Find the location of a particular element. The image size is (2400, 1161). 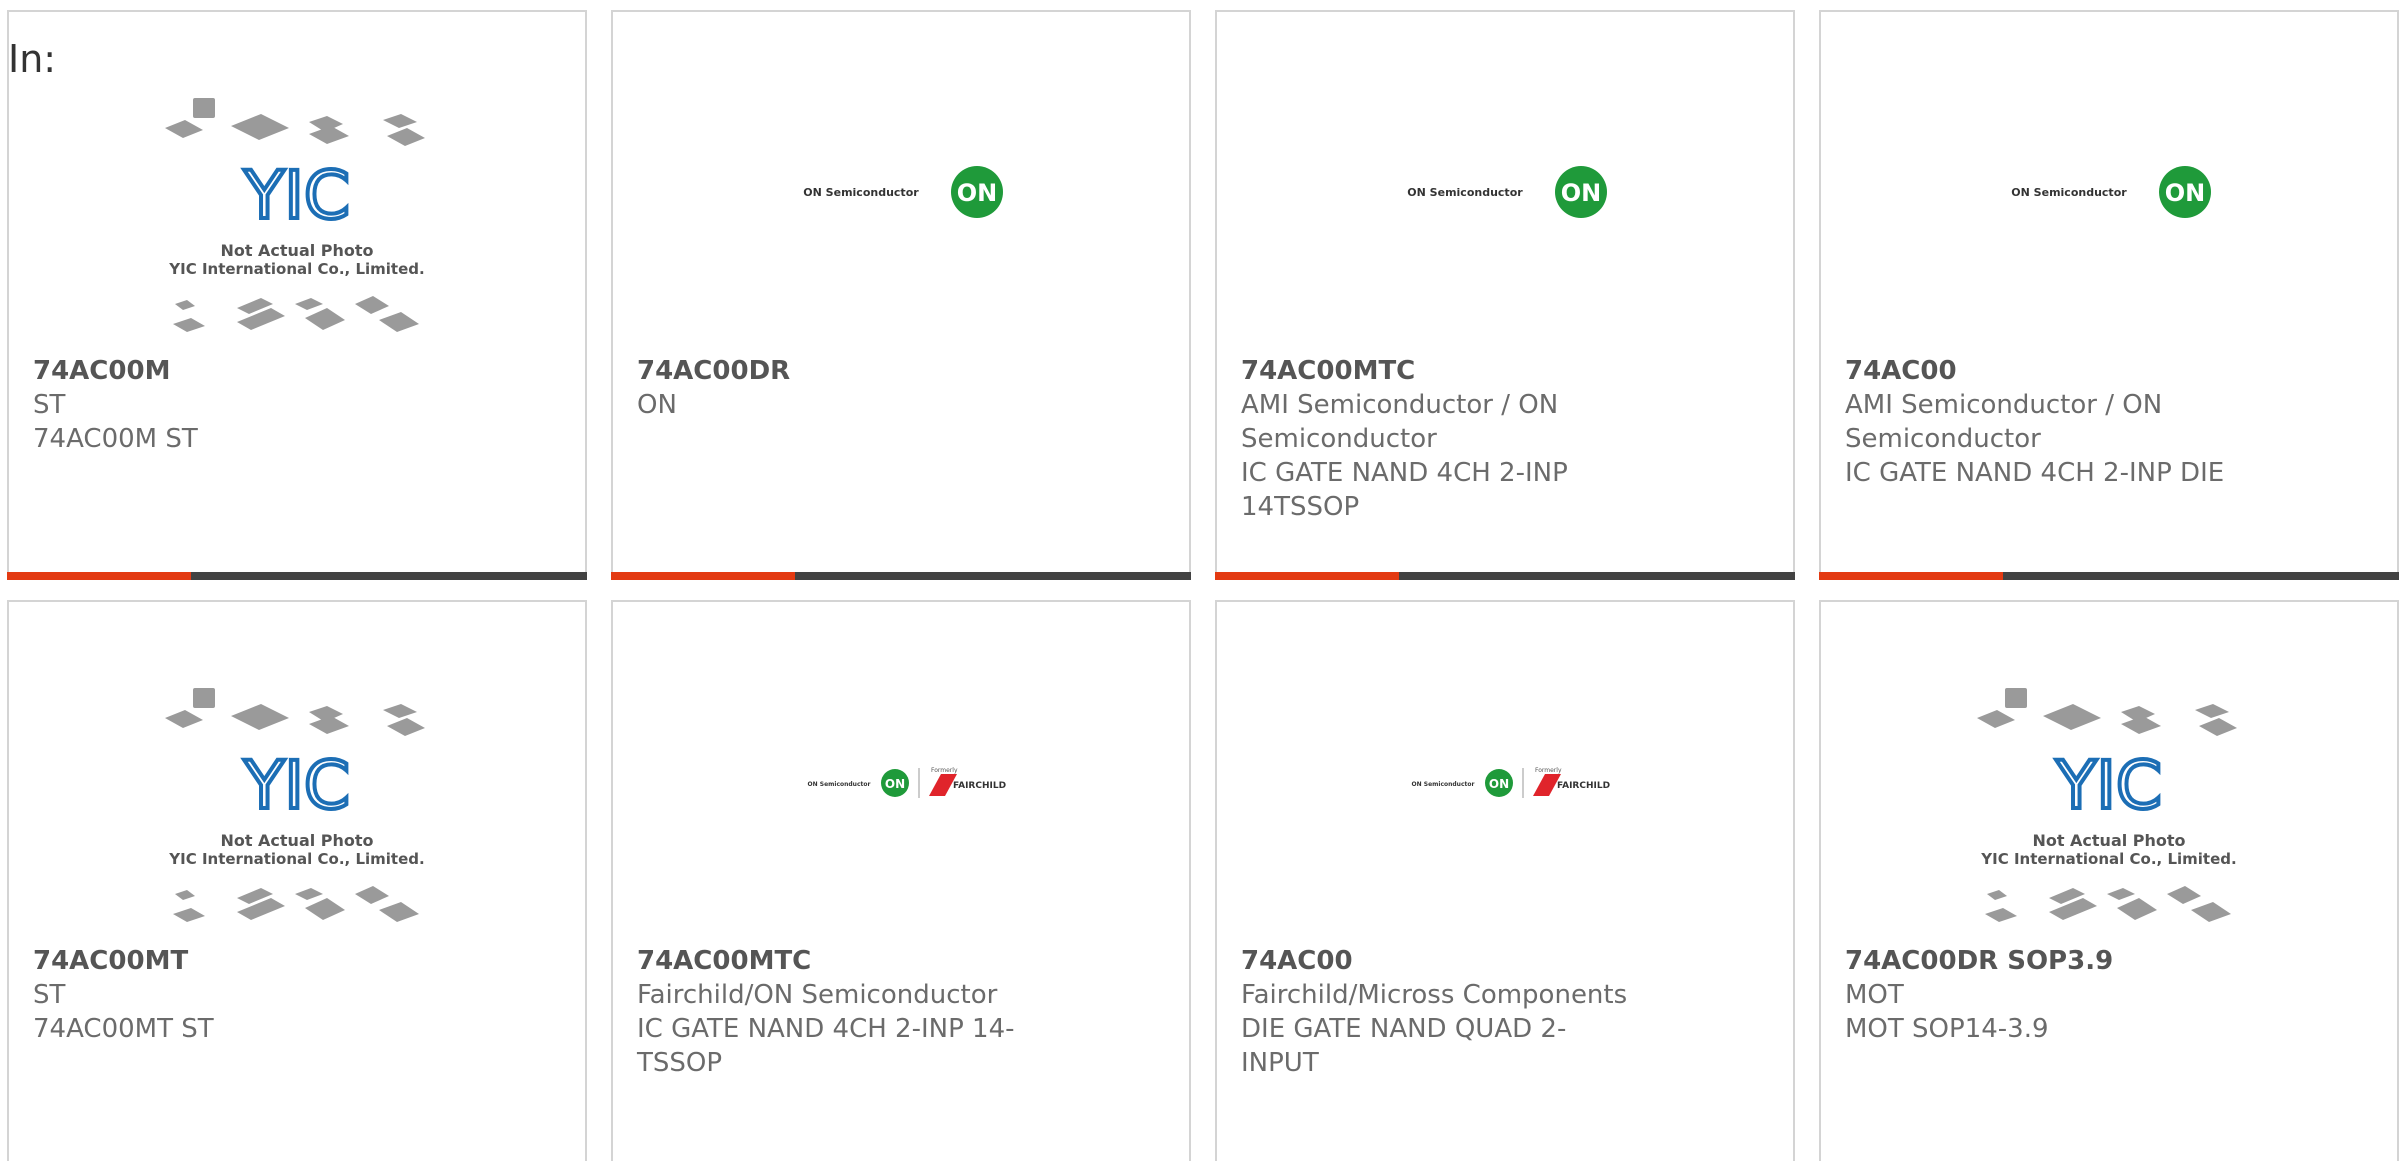

description: 74AC00MT ST is located at coordinates (123, 1029).